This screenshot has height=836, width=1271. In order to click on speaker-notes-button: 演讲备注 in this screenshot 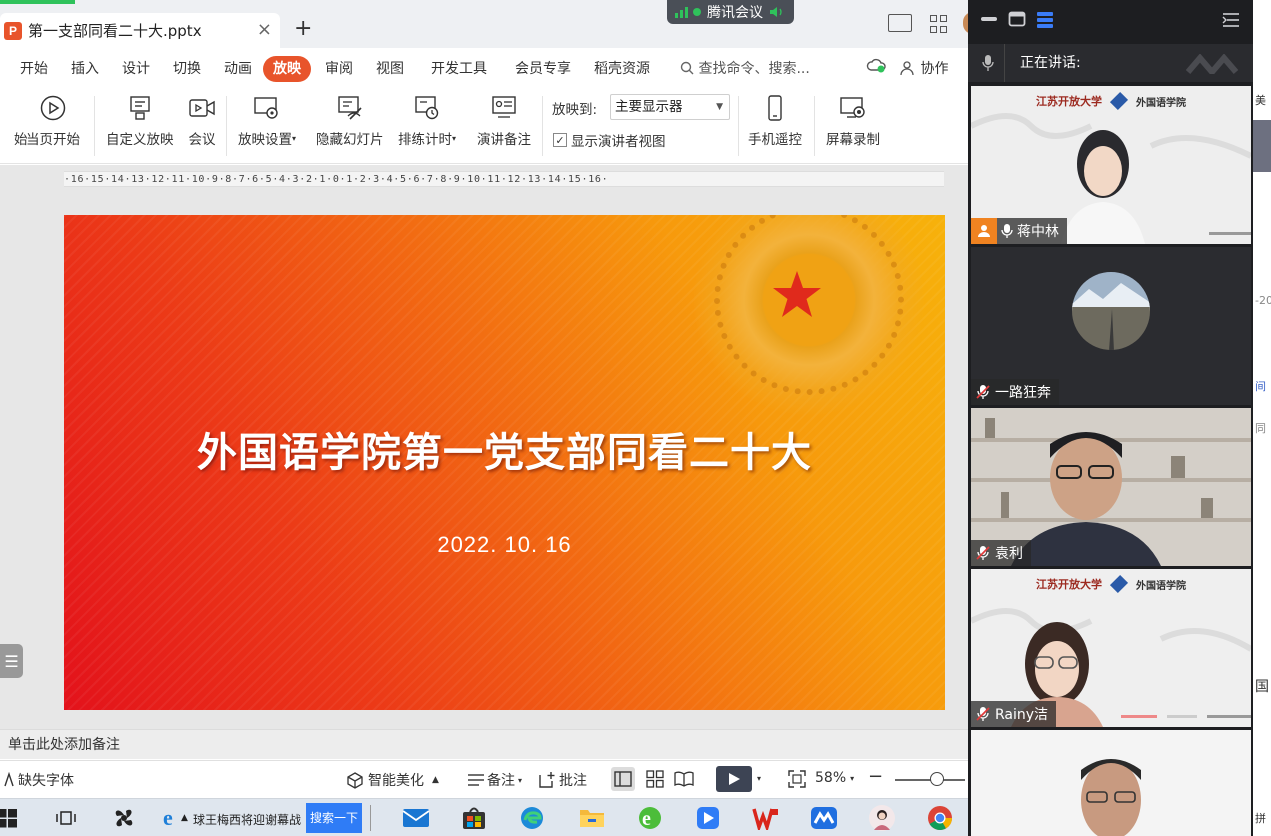, I will do `click(504, 121)`.